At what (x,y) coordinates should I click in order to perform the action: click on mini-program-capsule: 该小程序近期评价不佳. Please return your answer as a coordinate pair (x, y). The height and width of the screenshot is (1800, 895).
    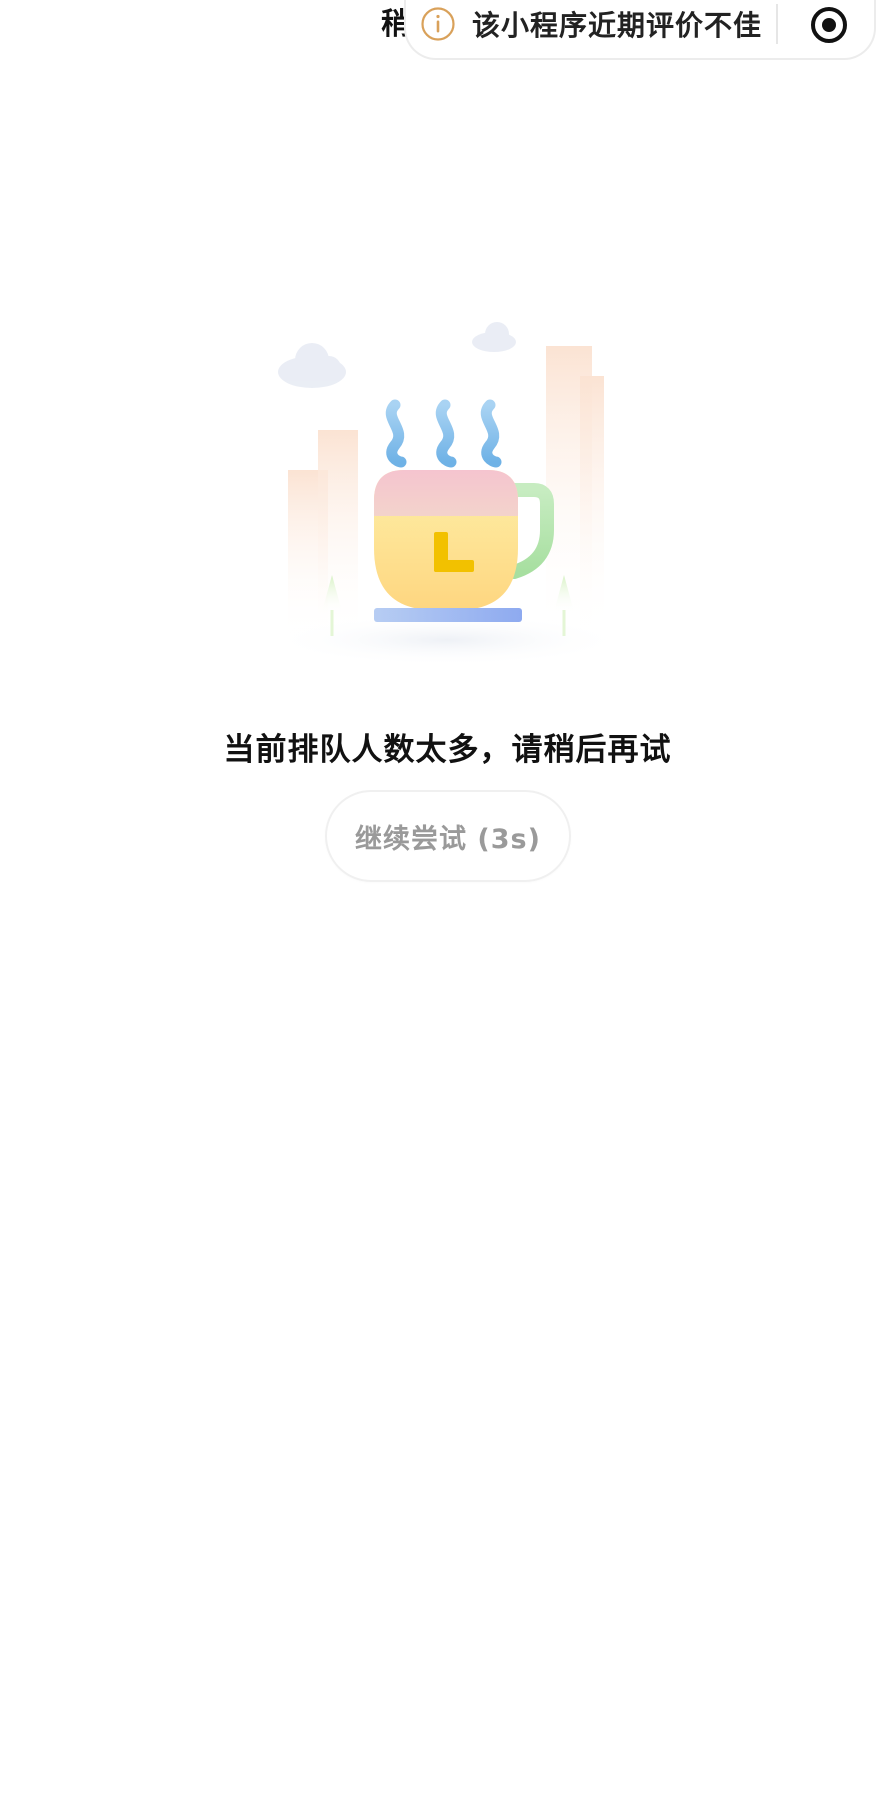
    Looking at the image, I should click on (640, 30).